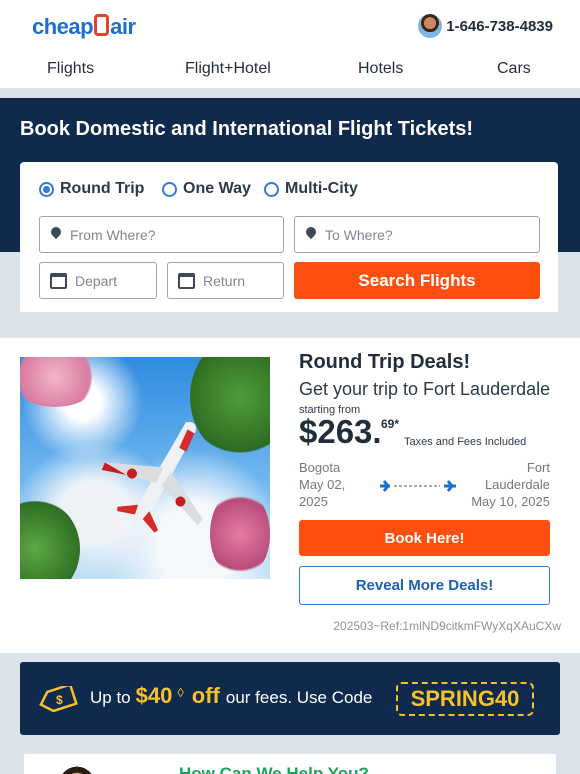  I want to click on phone-number: 1-646-738-4839, so click(499, 26).